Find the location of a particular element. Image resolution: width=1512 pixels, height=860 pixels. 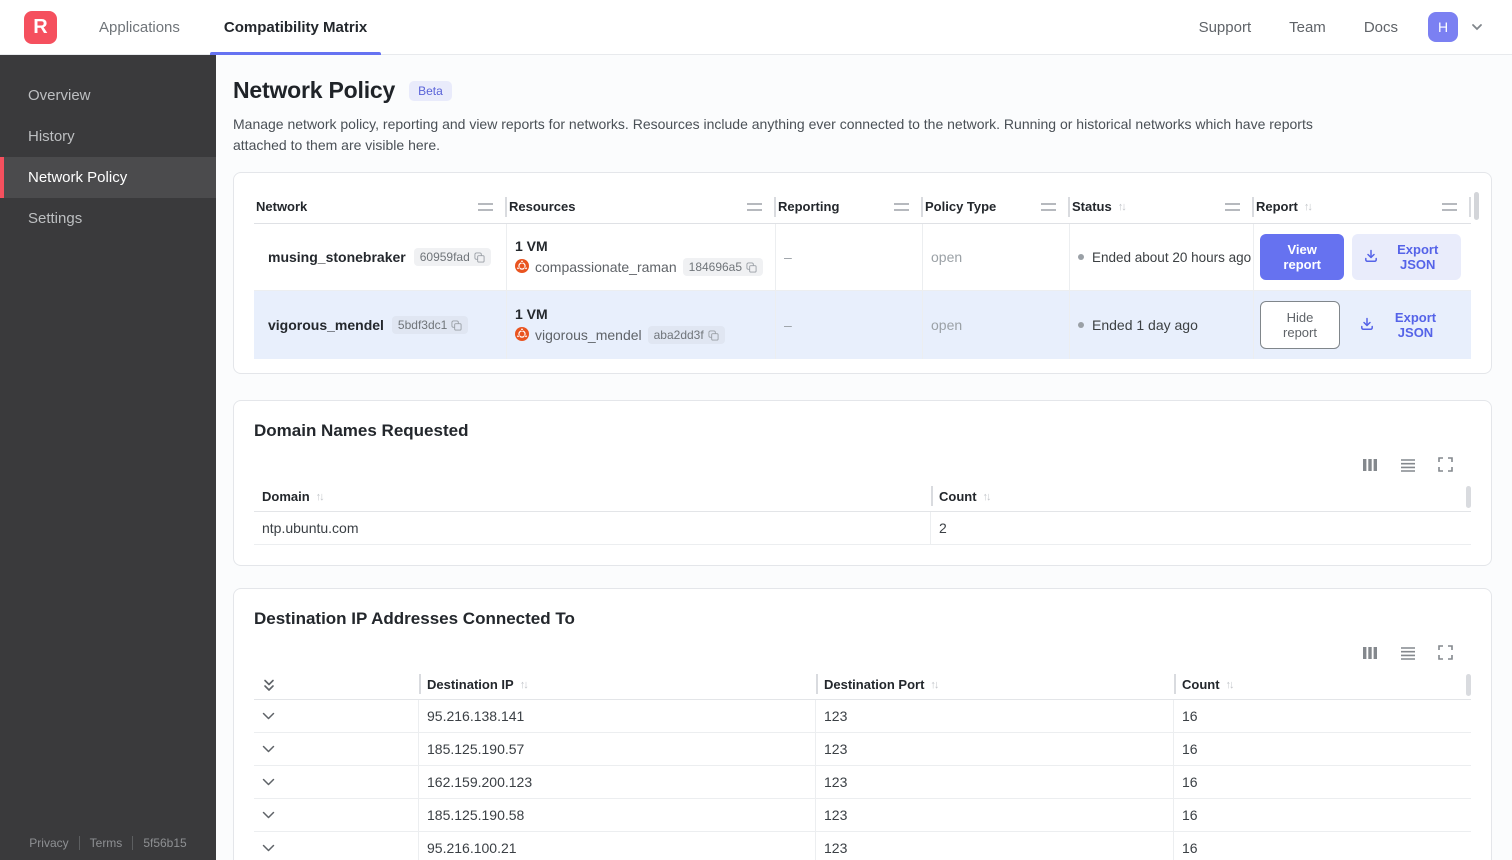

column-header-network: Network is located at coordinates (380, 206).